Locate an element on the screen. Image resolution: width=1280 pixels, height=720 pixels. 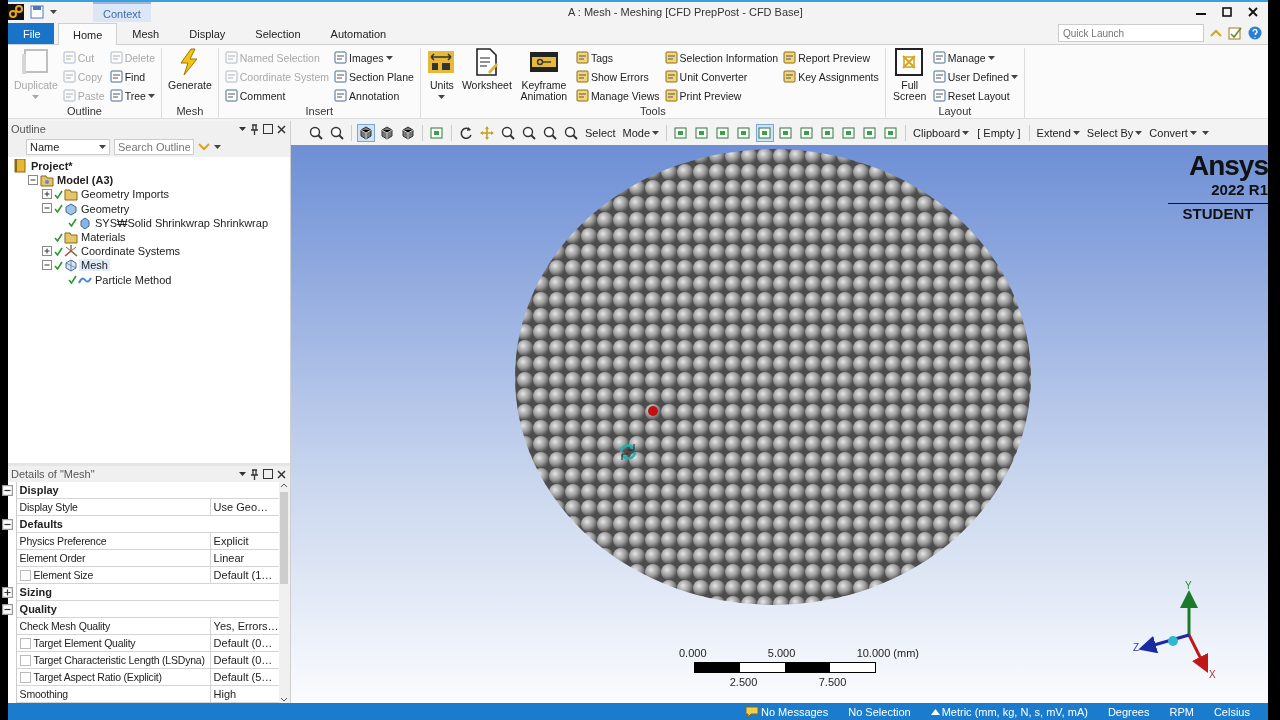
property-value: Explicit is located at coordinates (231, 541).